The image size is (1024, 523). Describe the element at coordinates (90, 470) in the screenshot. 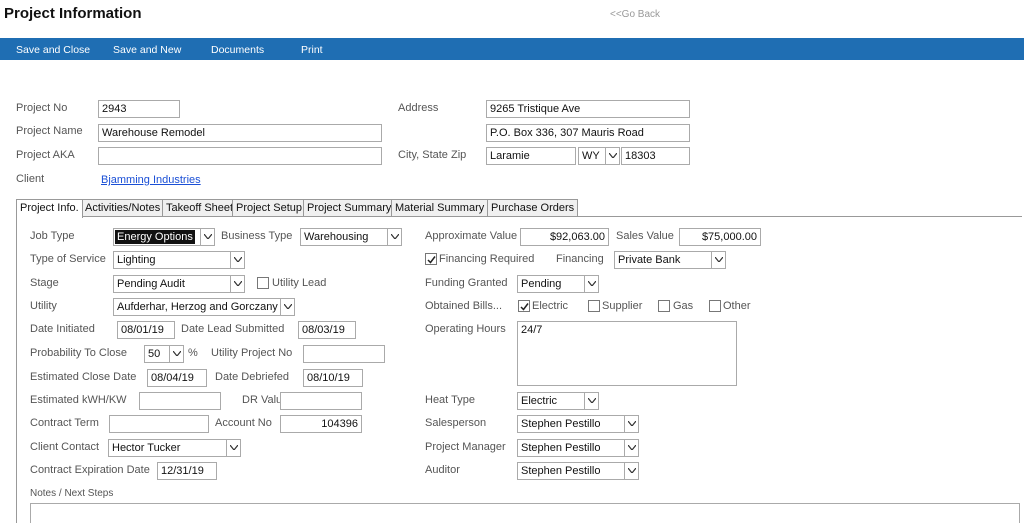

I see `contract-expiration-label: Contract Expiration Date` at that location.